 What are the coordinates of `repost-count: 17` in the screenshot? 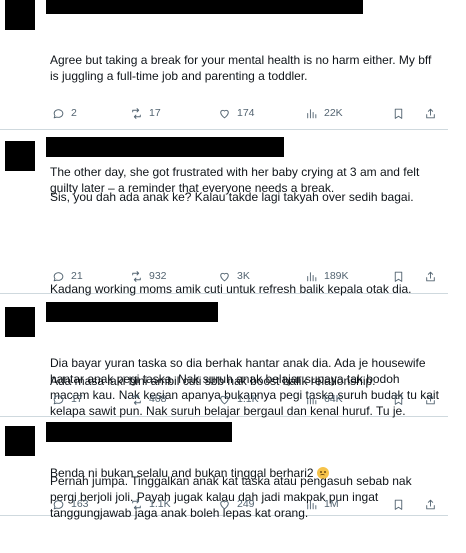 It's located at (155, 113).